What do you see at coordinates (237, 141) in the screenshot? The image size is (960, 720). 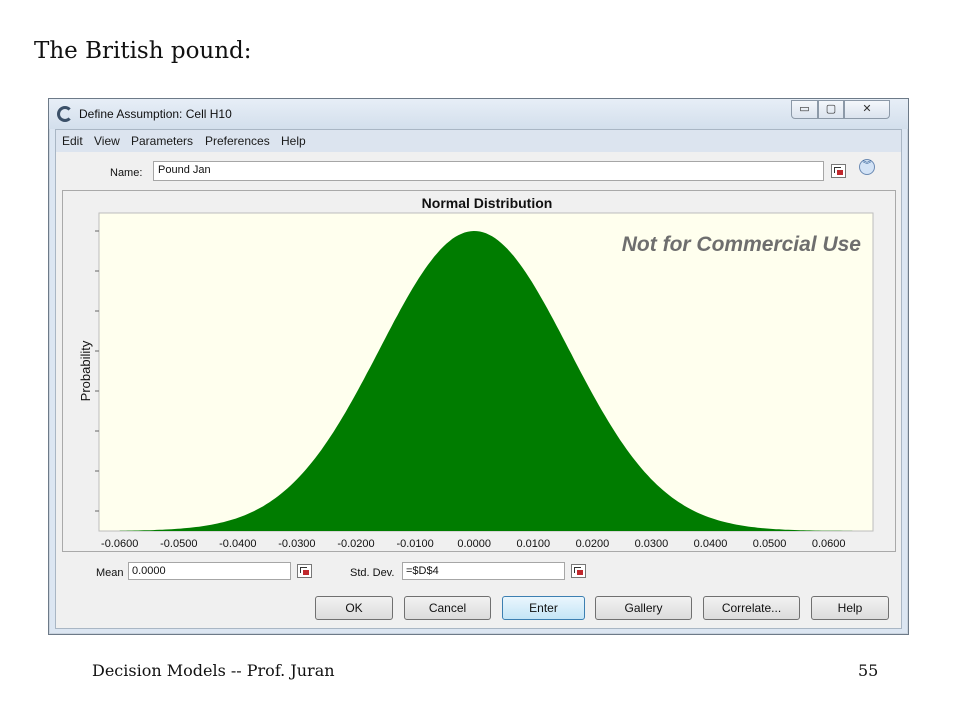 I see `menu-preferences: Preferences` at bounding box center [237, 141].